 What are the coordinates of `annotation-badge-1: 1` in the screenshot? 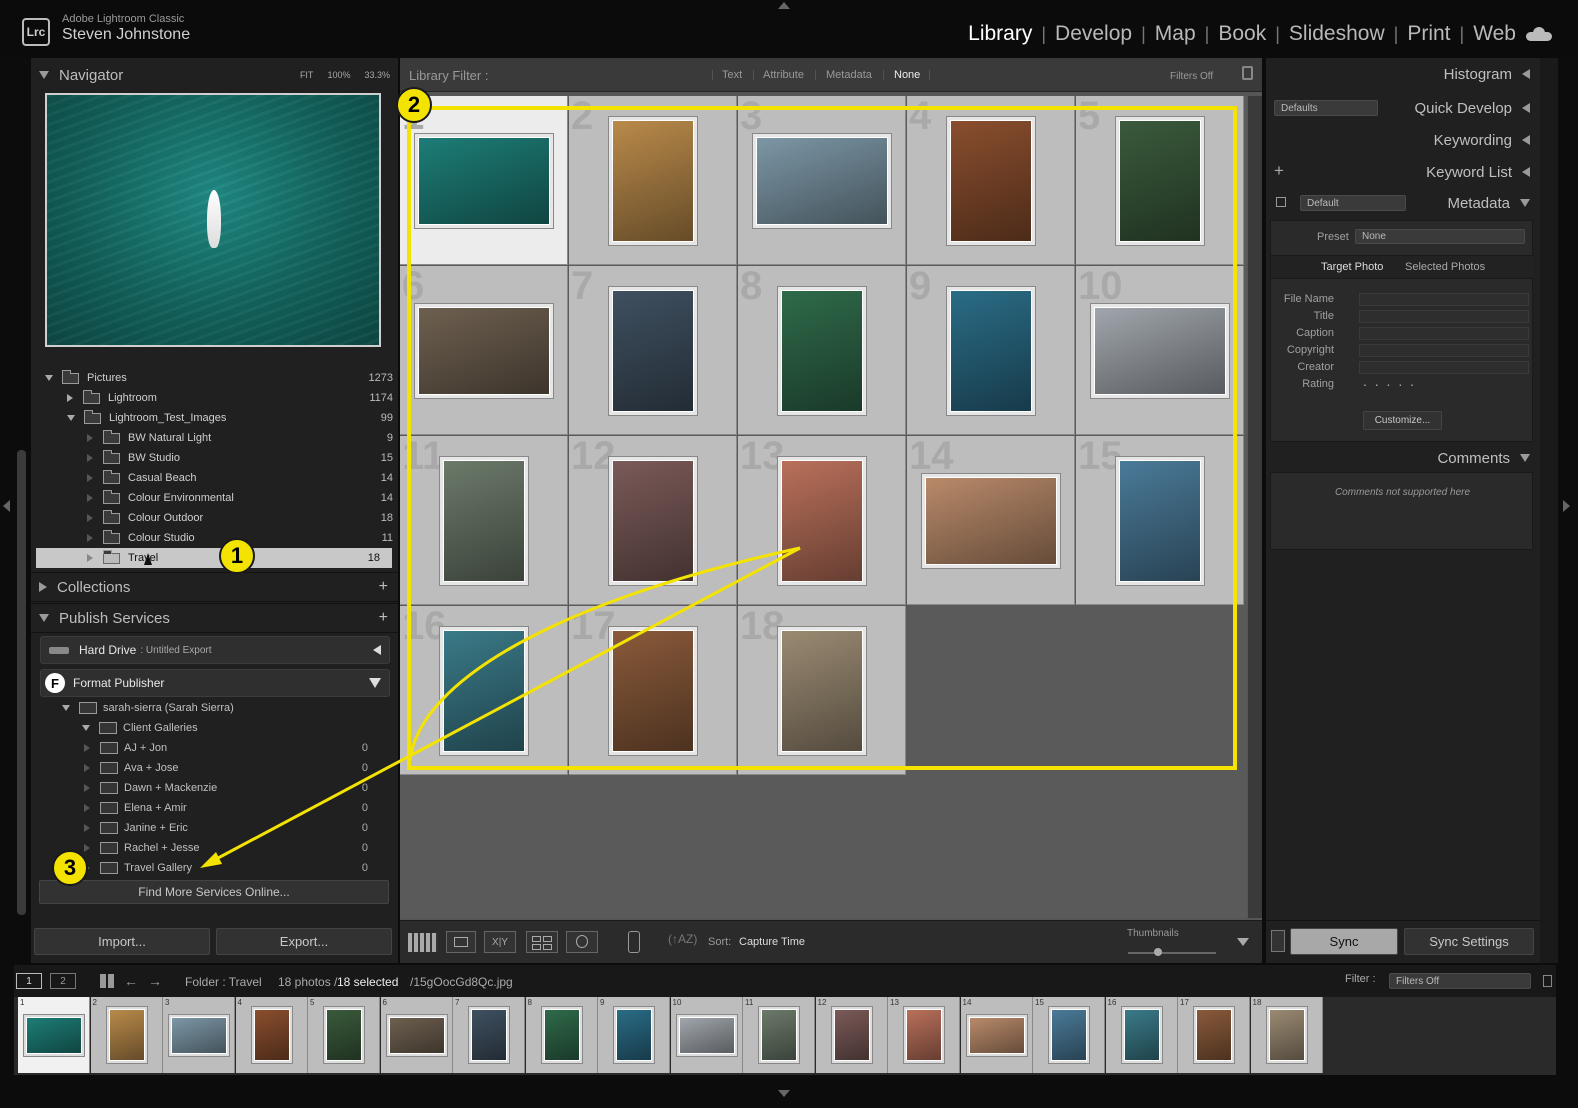 It's located at (237, 556).